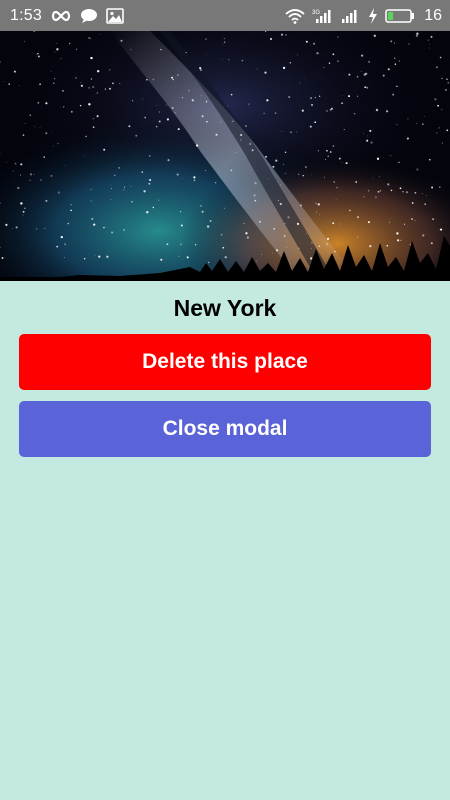 The image size is (450, 800). What do you see at coordinates (316, 13) in the screenshot?
I see `network-label: 3G` at bounding box center [316, 13].